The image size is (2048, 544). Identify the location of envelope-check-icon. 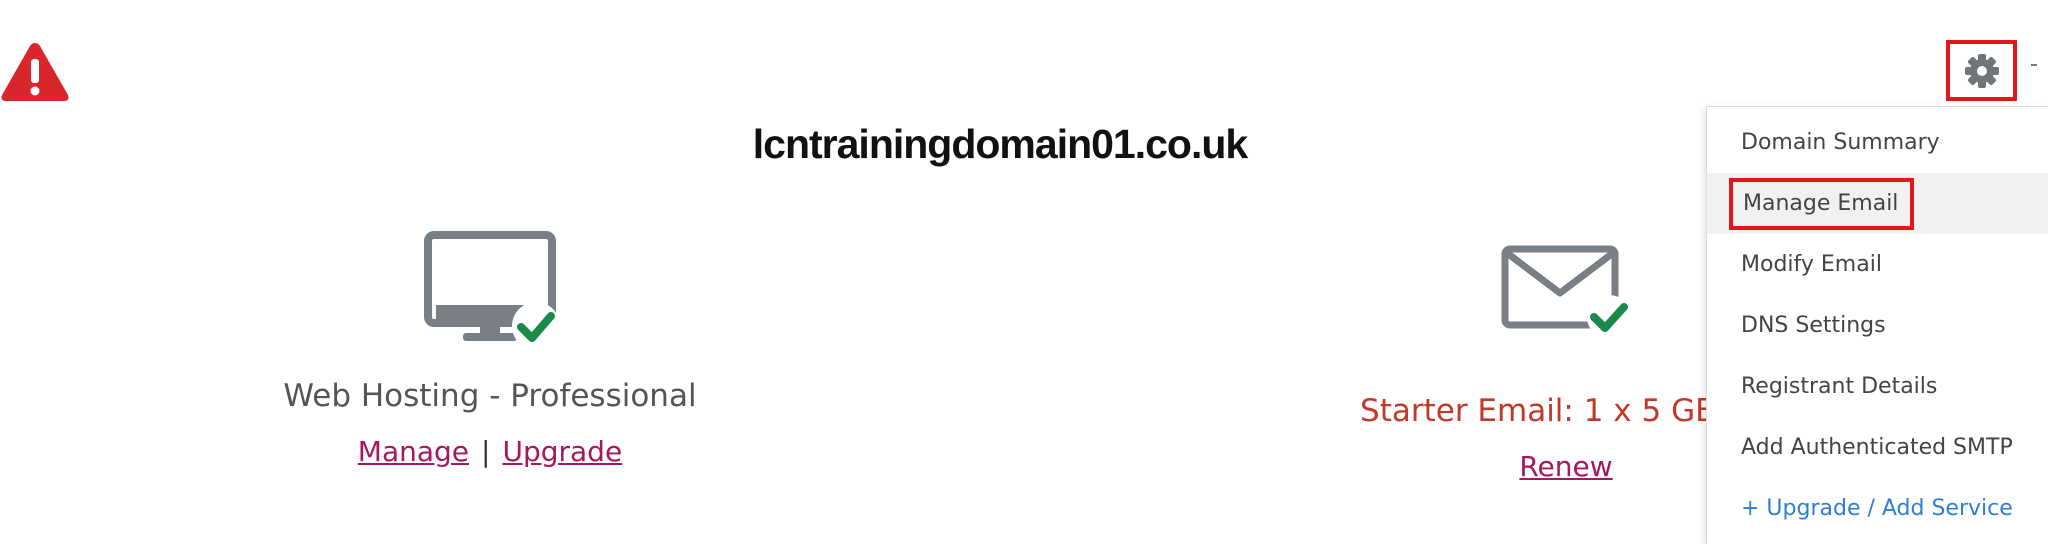
(1566, 292).